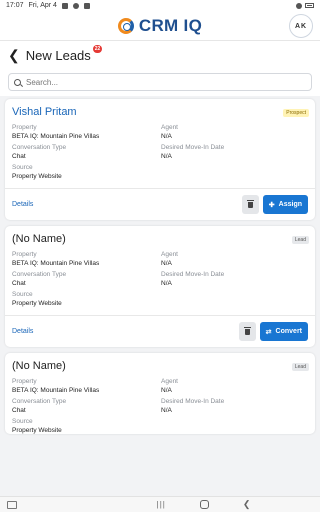 The width and height of the screenshot is (320, 512). What do you see at coordinates (247, 504) in the screenshot?
I see `back-nav-icon: ❮` at bounding box center [247, 504].